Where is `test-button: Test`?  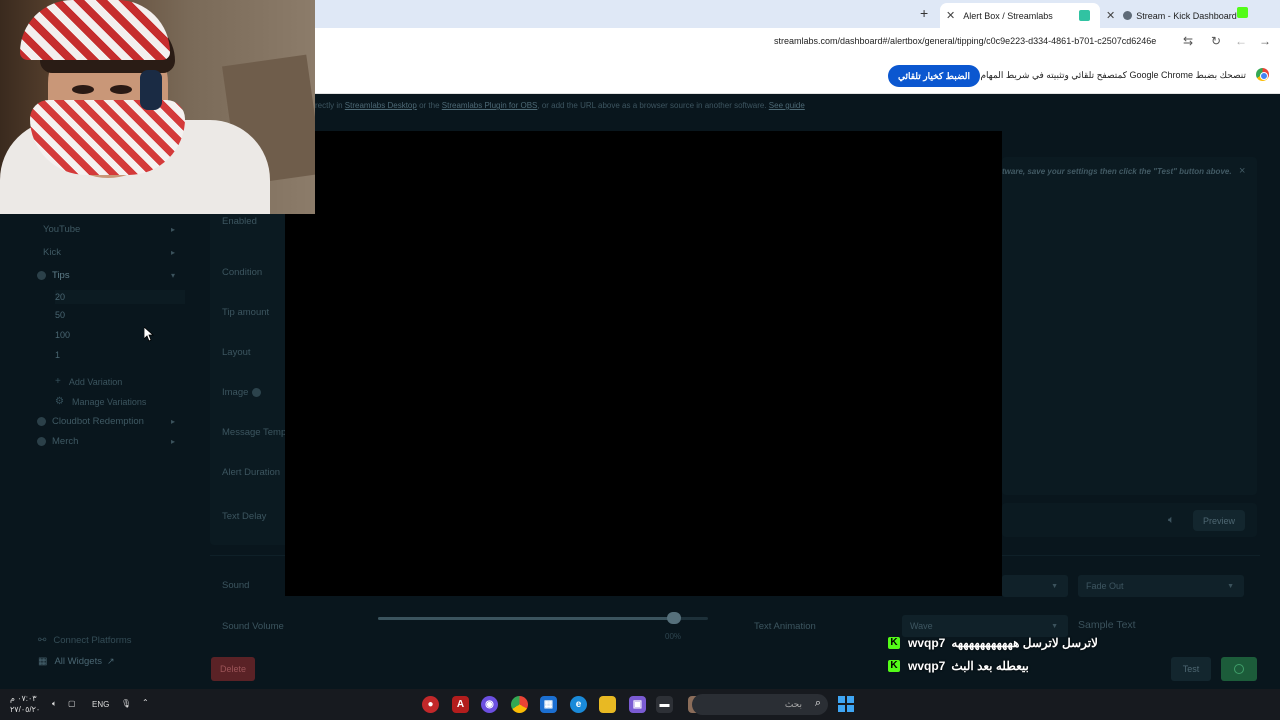 test-button: Test is located at coordinates (1191, 669).